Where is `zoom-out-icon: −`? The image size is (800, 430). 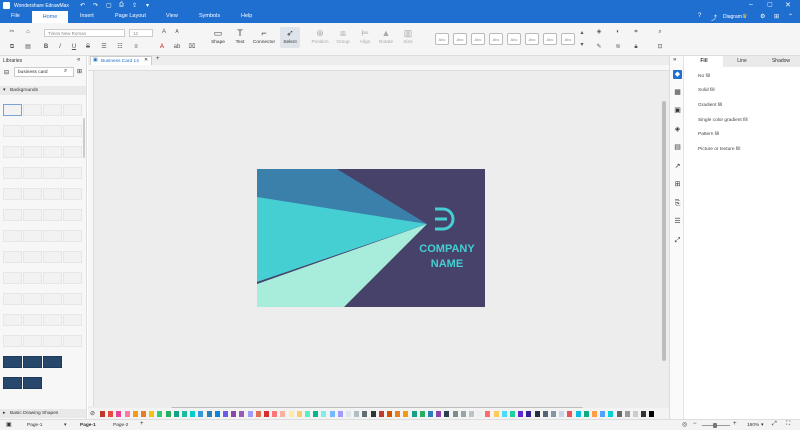
zoom-out-icon: − is located at coordinates (695, 424).